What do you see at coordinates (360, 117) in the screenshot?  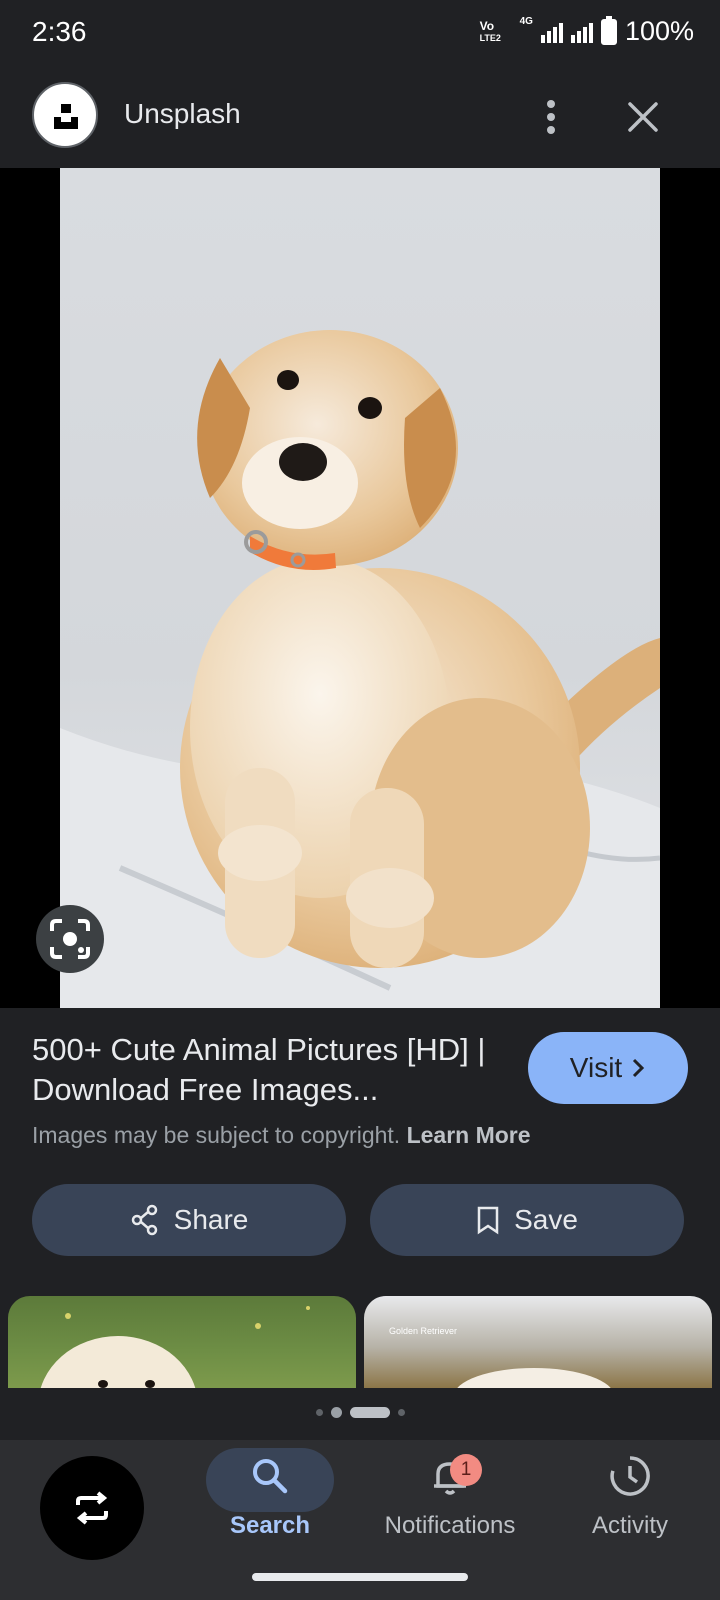 I see `image-viewer-header: Unsplash` at bounding box center [360, 117].